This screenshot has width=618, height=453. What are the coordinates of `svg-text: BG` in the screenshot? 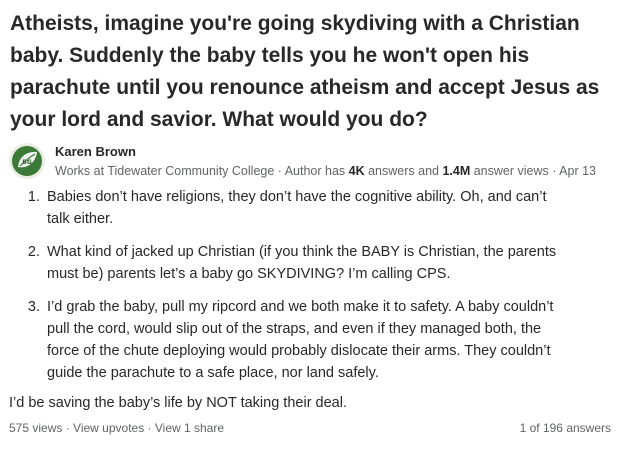 It's located at (27, 162).